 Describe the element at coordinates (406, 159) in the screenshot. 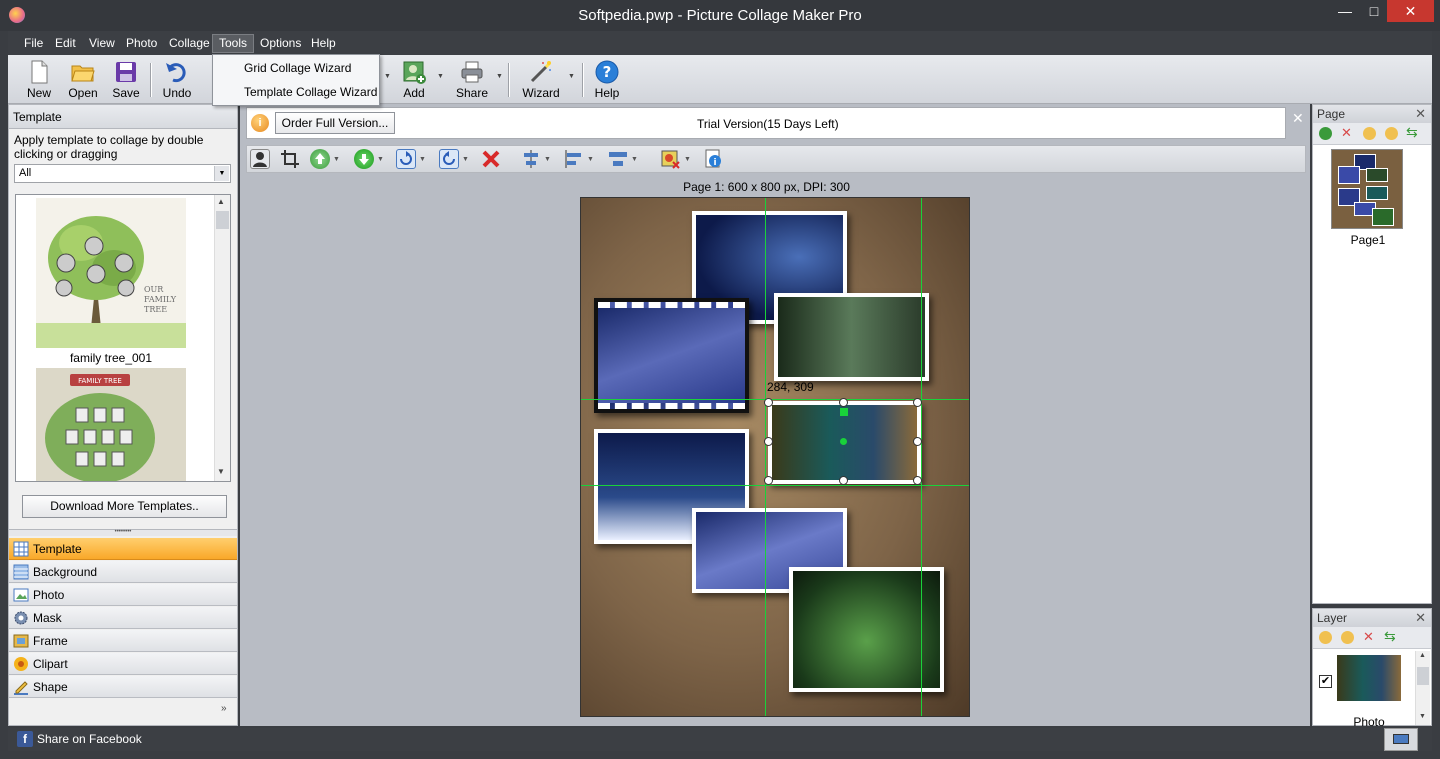

I see `rotate-right-icon` at that location.